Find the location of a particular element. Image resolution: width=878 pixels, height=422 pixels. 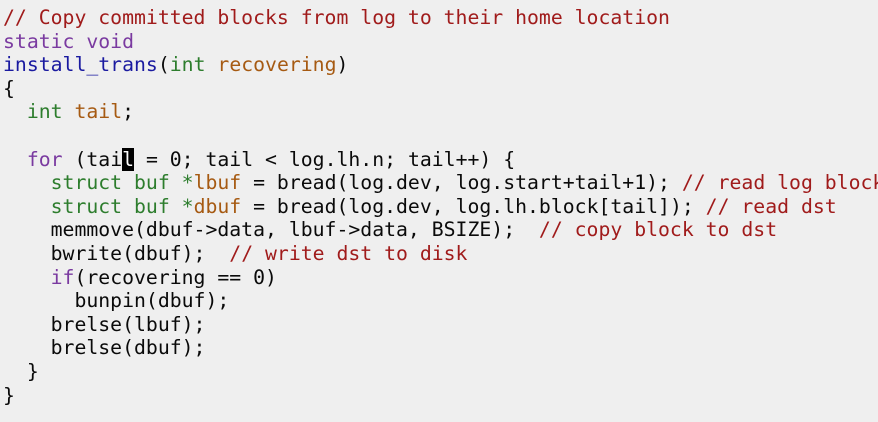

code-line: brelse(dbuf); is located at coordinates (440, 348).